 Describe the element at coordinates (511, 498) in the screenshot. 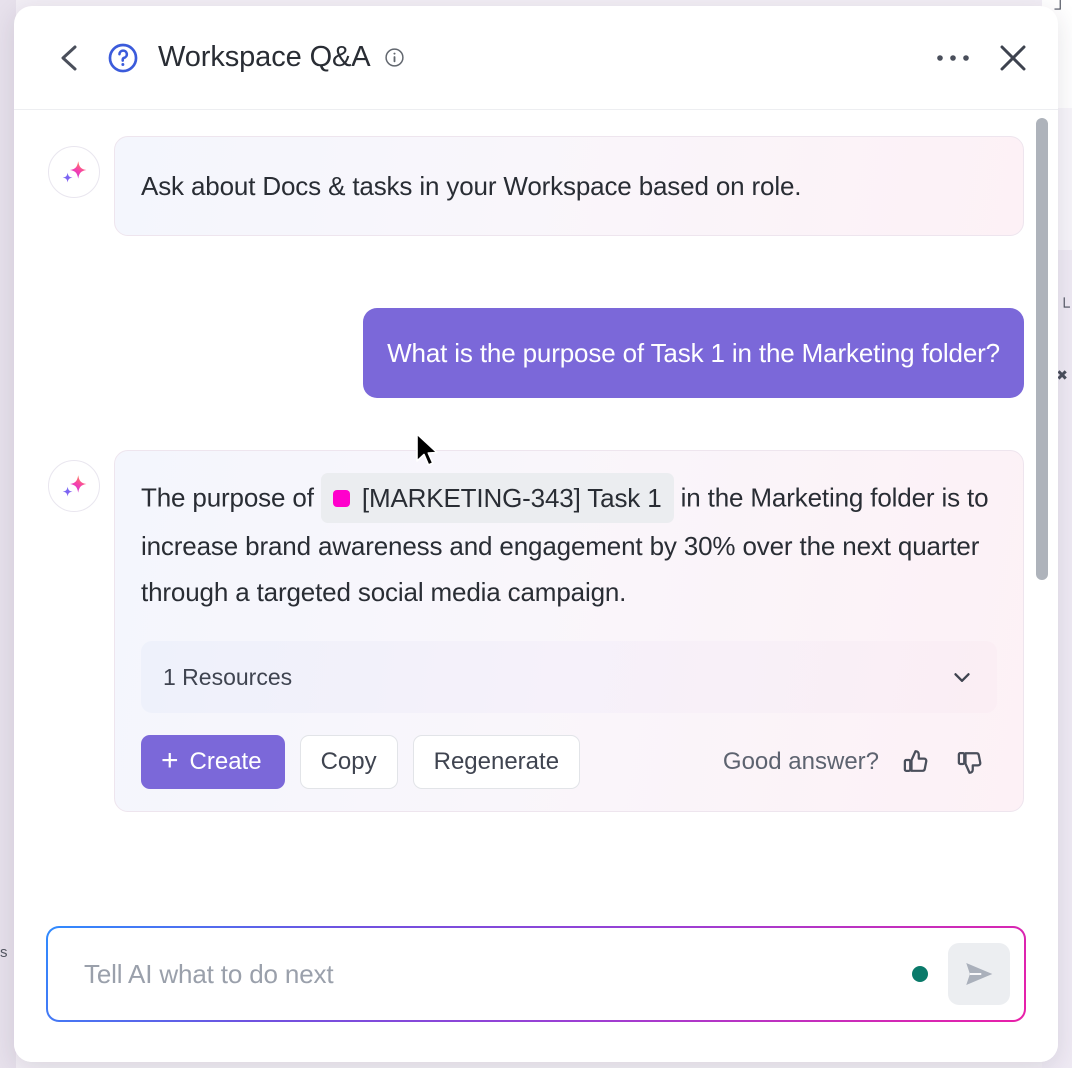

I see `task-chip-label: [MARKETING-343] Task 1` at that location.